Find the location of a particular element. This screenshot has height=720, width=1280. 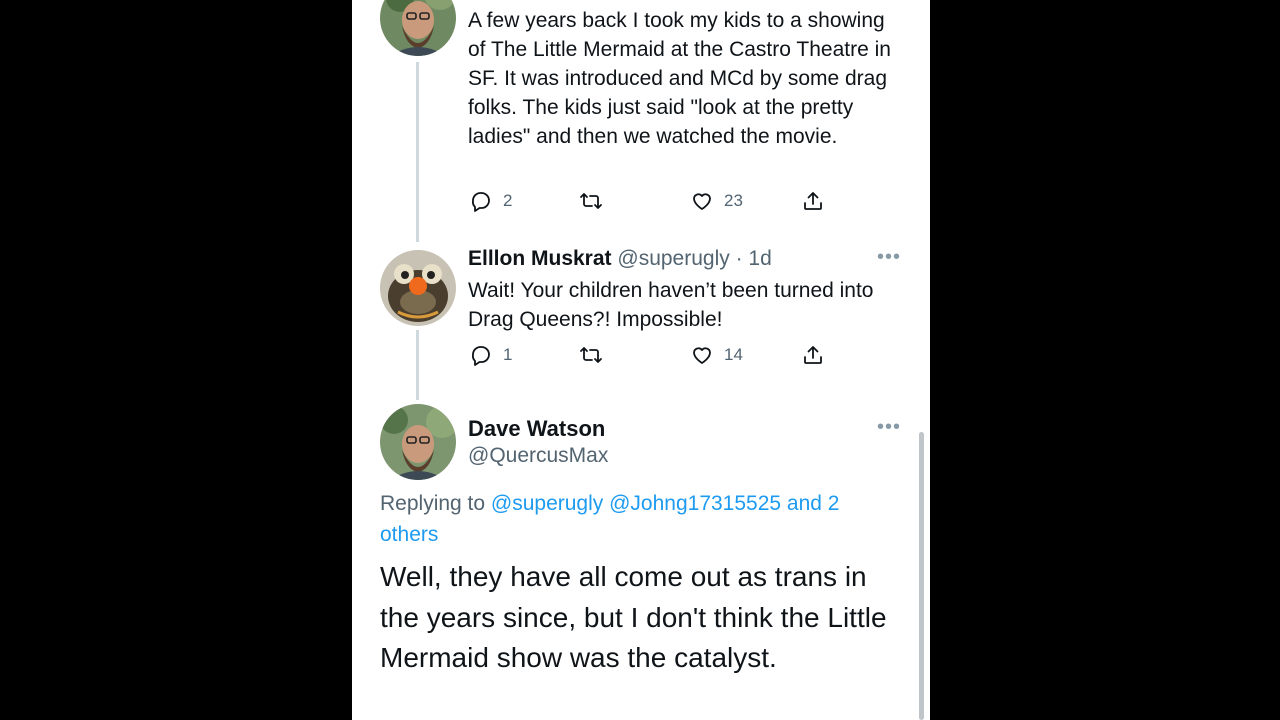

display-name: Dave Watson is located at coordinates (536, 429).